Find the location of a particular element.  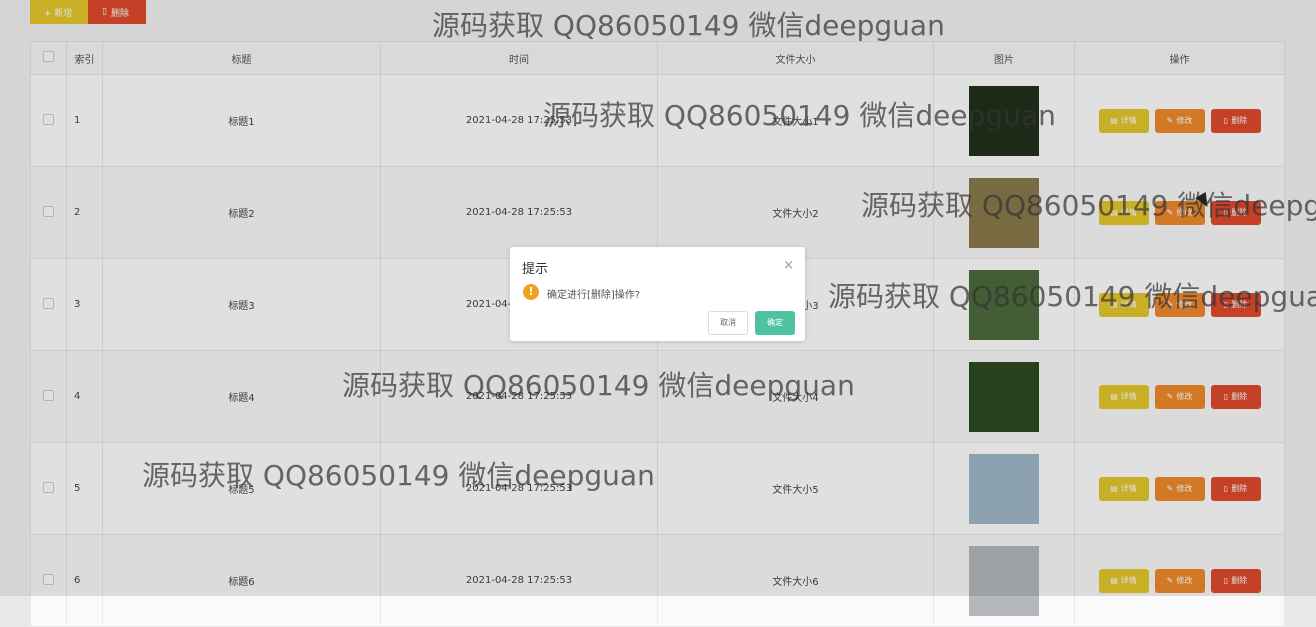

close-icon: × is located at coordinates (788, 265).